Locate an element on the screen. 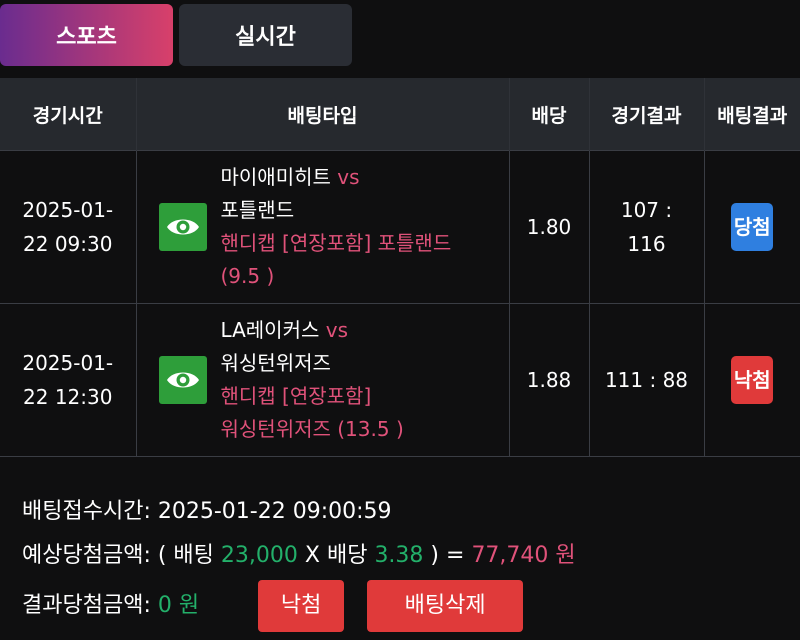 The height and width of the screenshot is (640, 800). header-bet-type: 배팅타입 is located at coordinates (323, 114).